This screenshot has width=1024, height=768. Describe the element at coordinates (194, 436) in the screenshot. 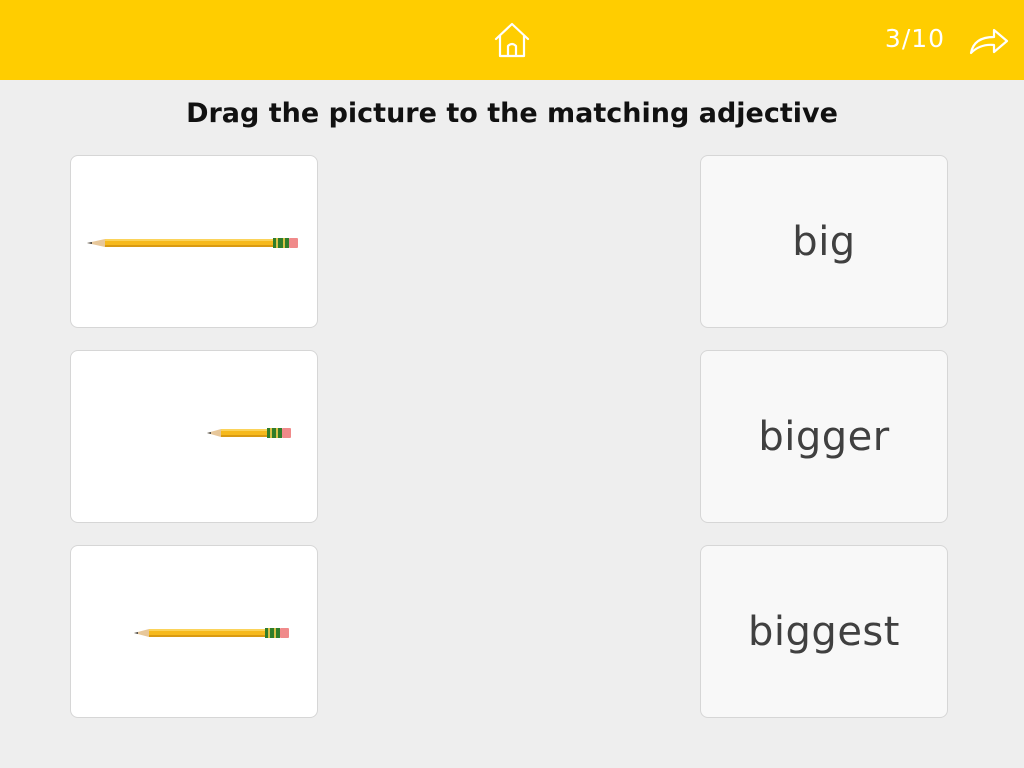

I see `picture-card-short-pencil` at that location.